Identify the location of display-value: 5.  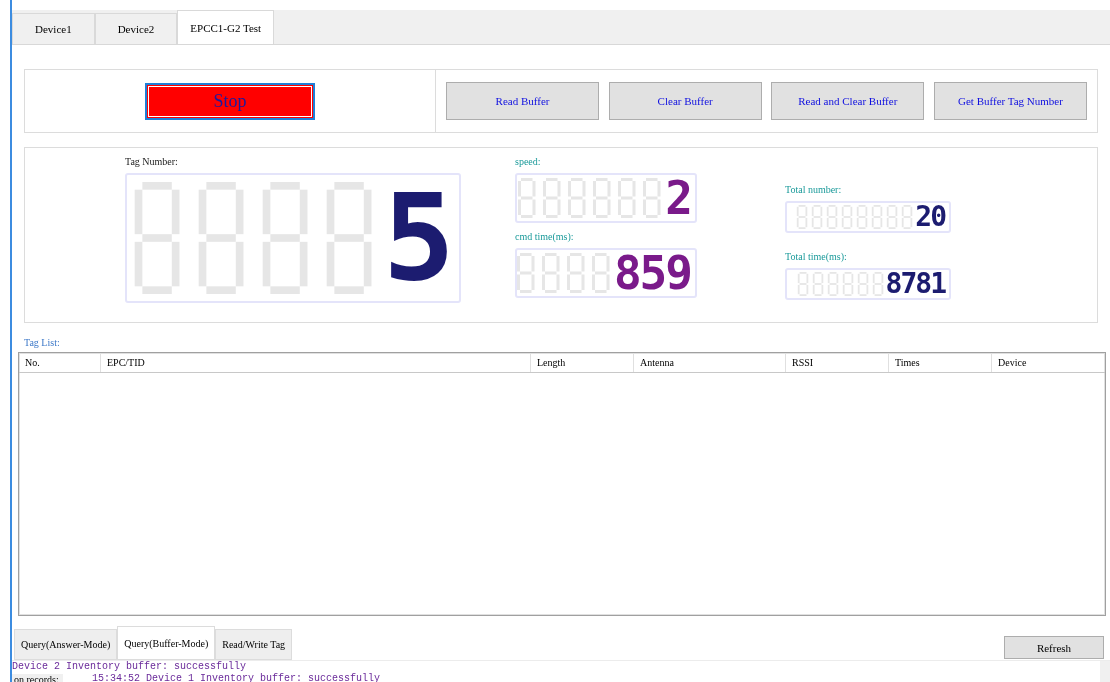
(418, 238).